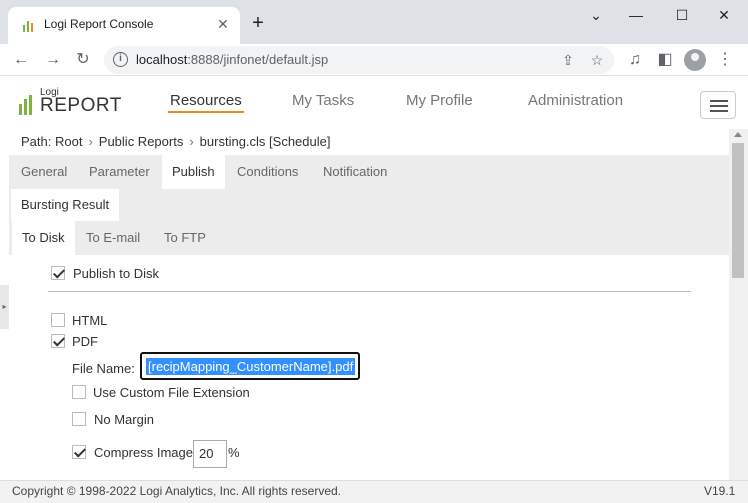 The height and width of the screenshot is (503, 748). What do you see at coordinates (119, 172) in the screenshot?
I see `tab-parameter: Parameter` at bounding box center [119, 172].